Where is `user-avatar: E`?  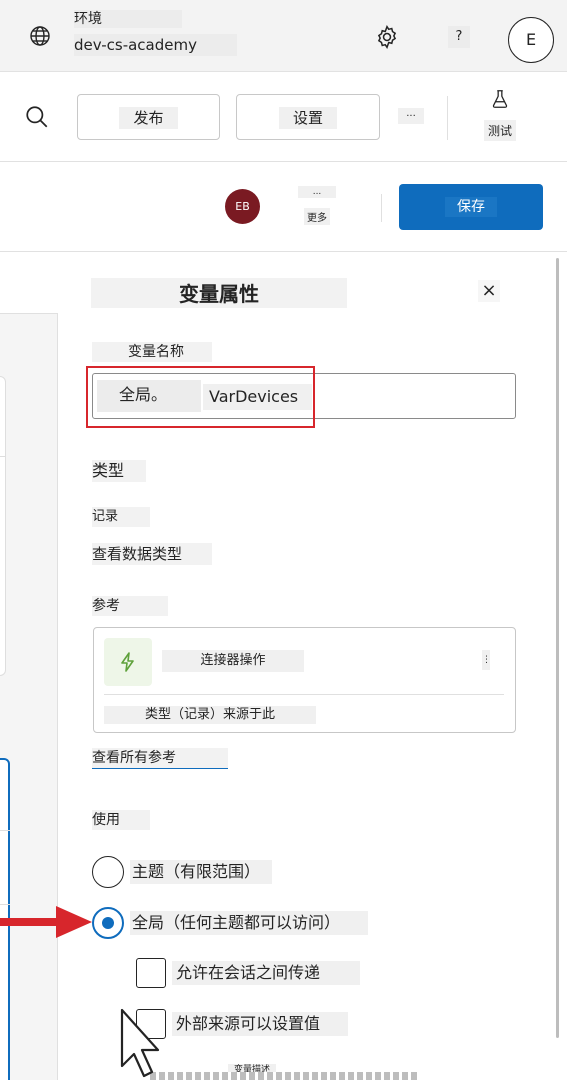 user-avatar: E is located at coordinates (531, 40).